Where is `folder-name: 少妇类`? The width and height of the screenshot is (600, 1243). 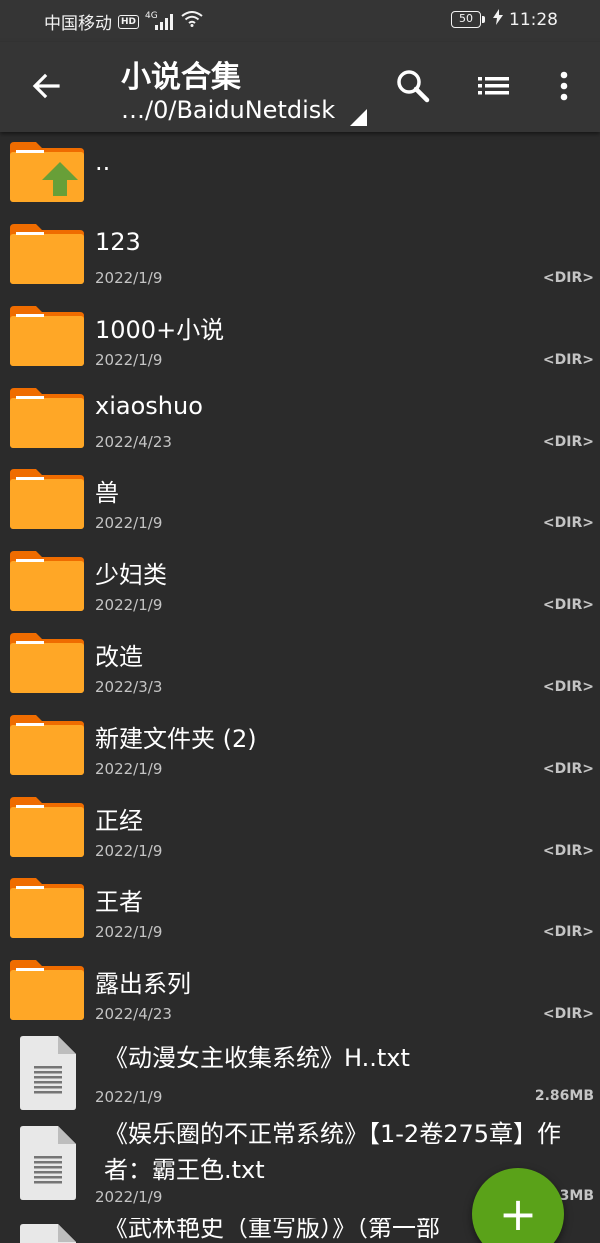 folder-name: 少妇类 is located at coordinates (131, 575).